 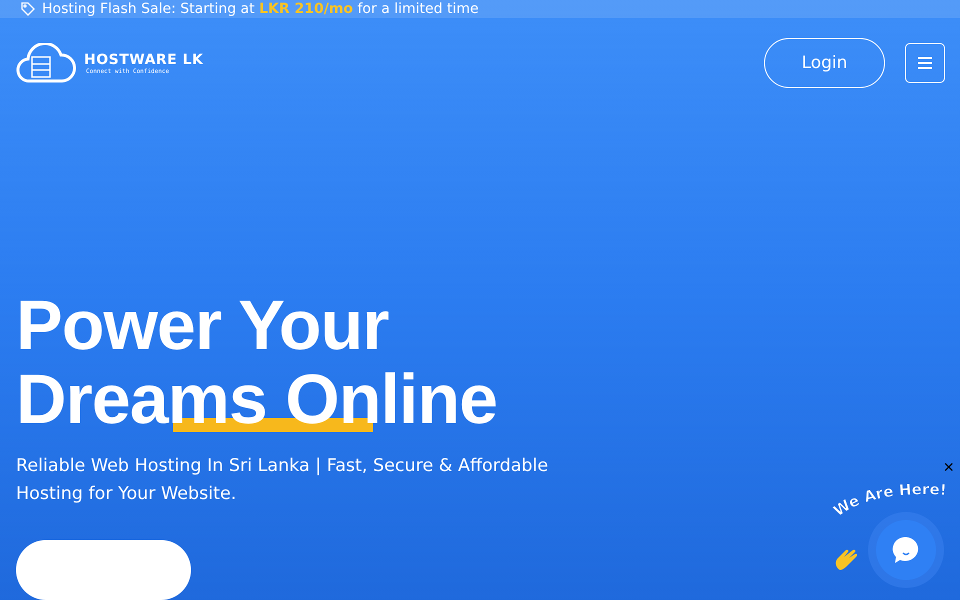 I want to click on tag-icon, so click(x=28, y=9).